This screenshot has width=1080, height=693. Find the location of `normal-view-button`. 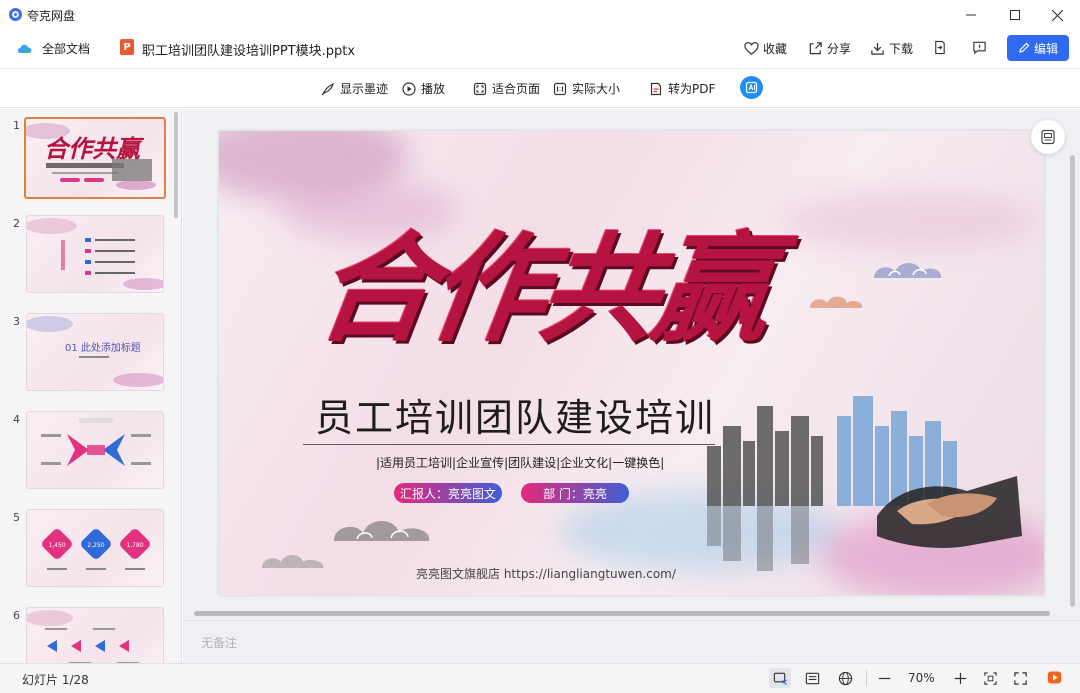

normal-view-button is located at coordinates (780, 678).